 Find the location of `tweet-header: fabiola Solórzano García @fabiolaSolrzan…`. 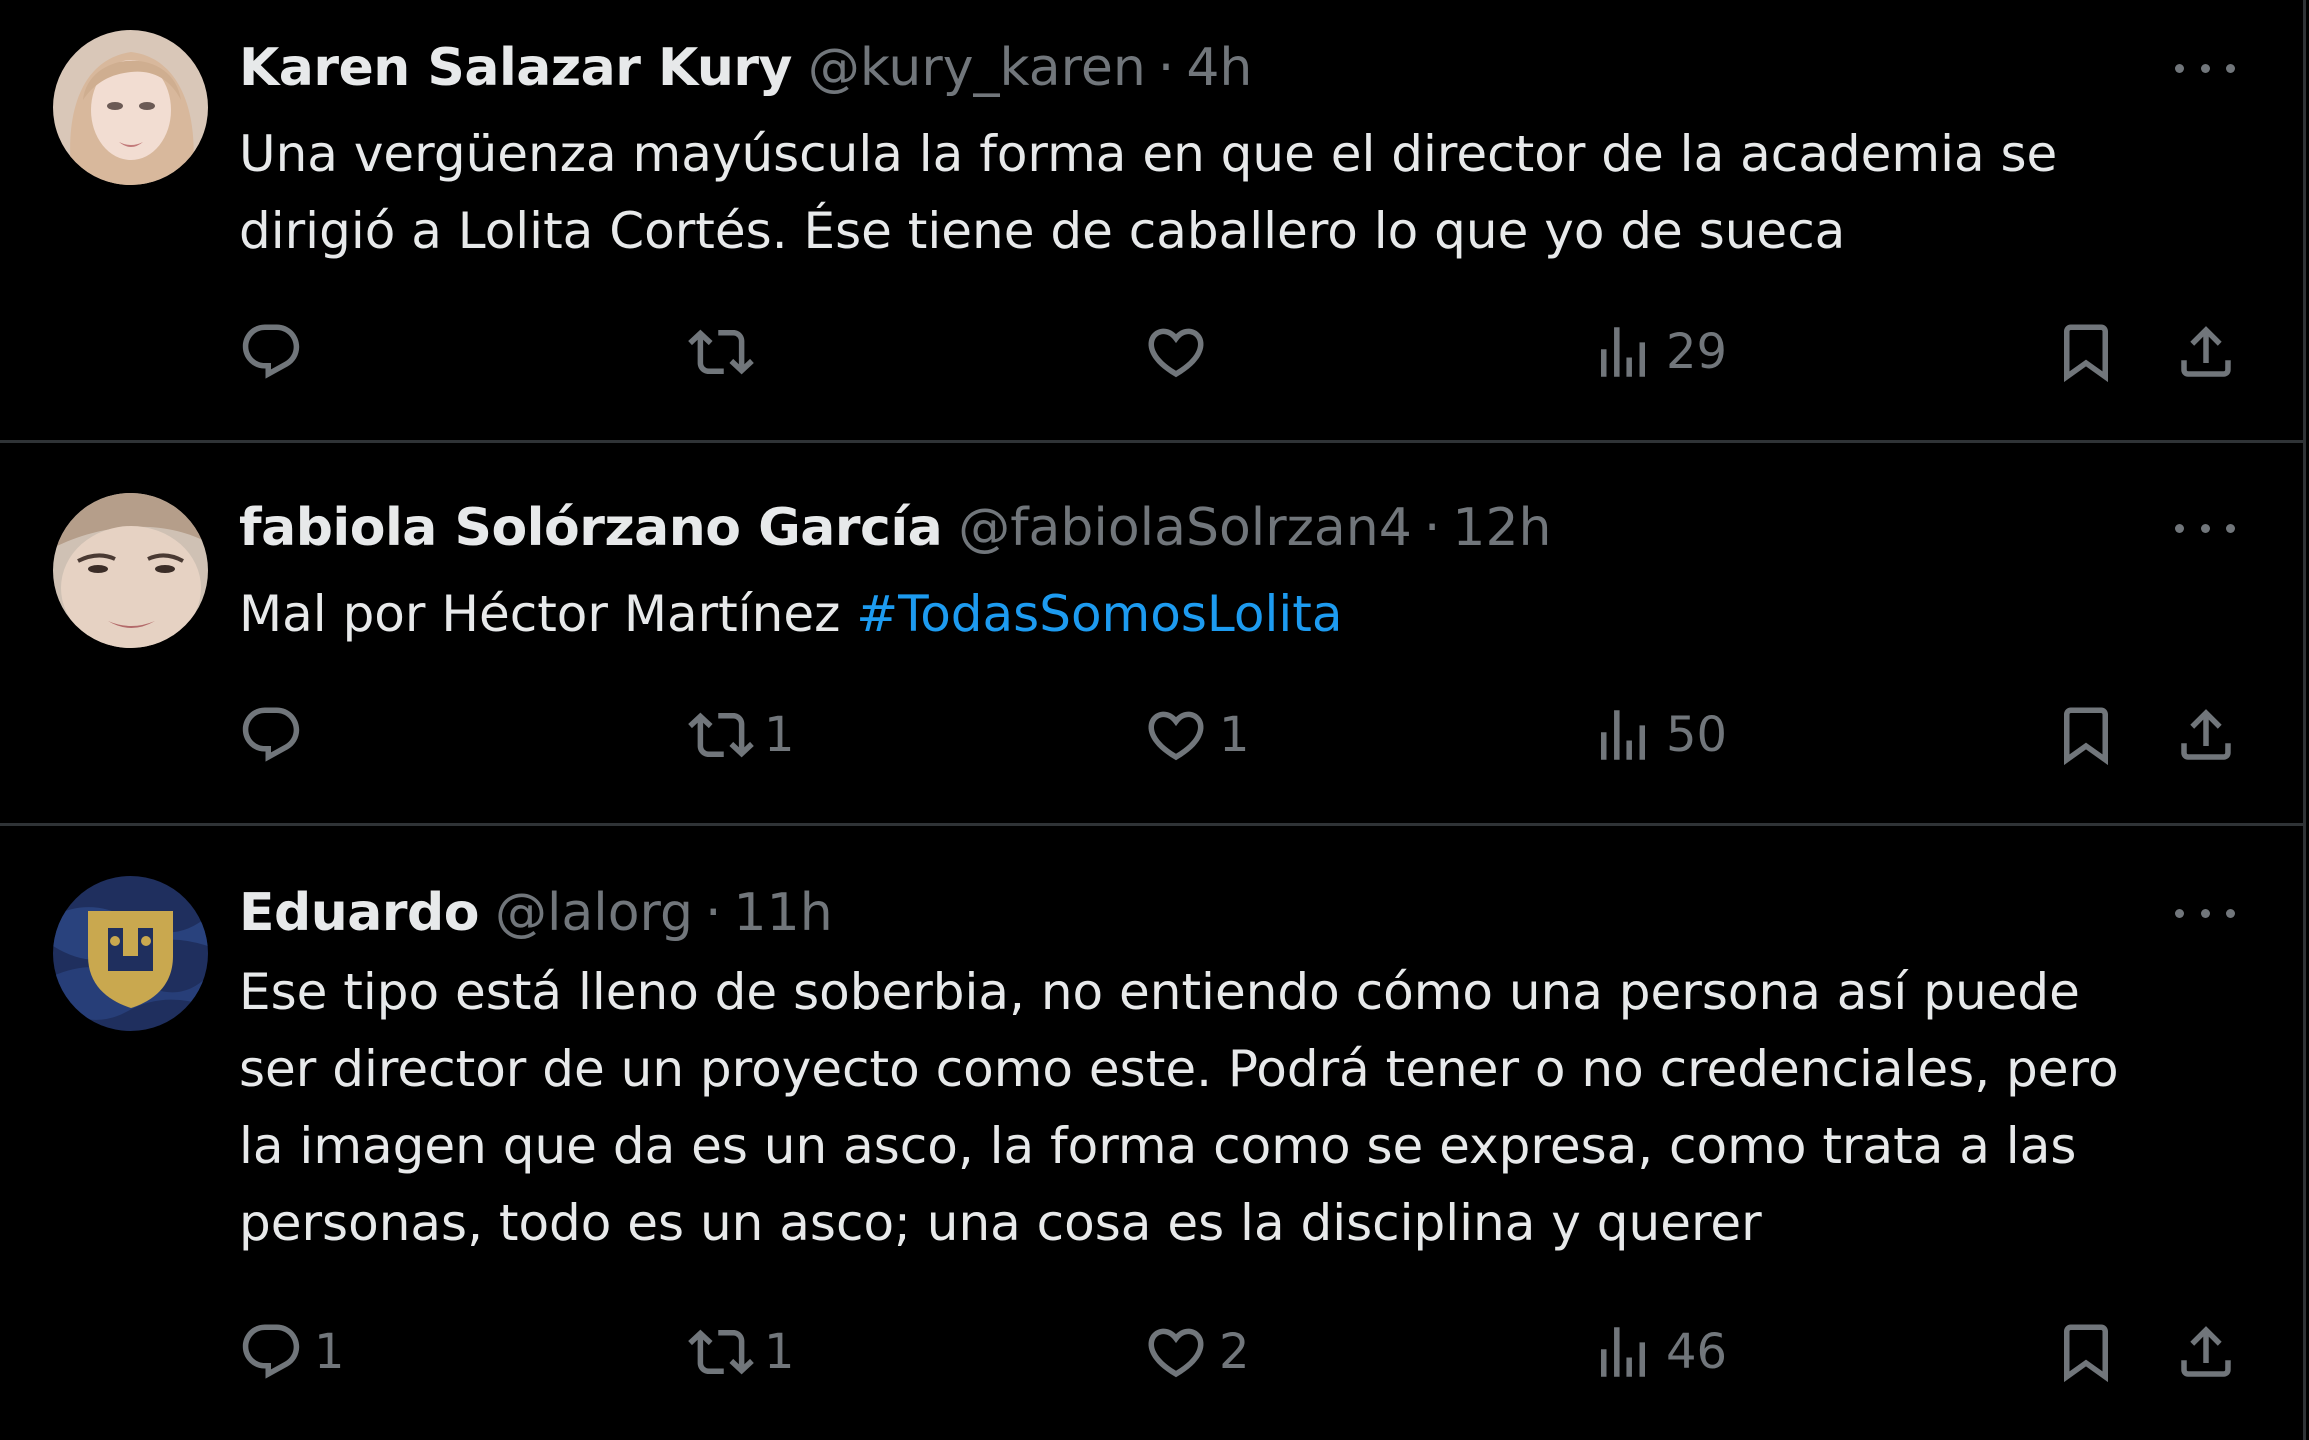

tweet-header: fabiola Solórzano García @fabiolaSolrzan… is located at coordinates (895, 528).